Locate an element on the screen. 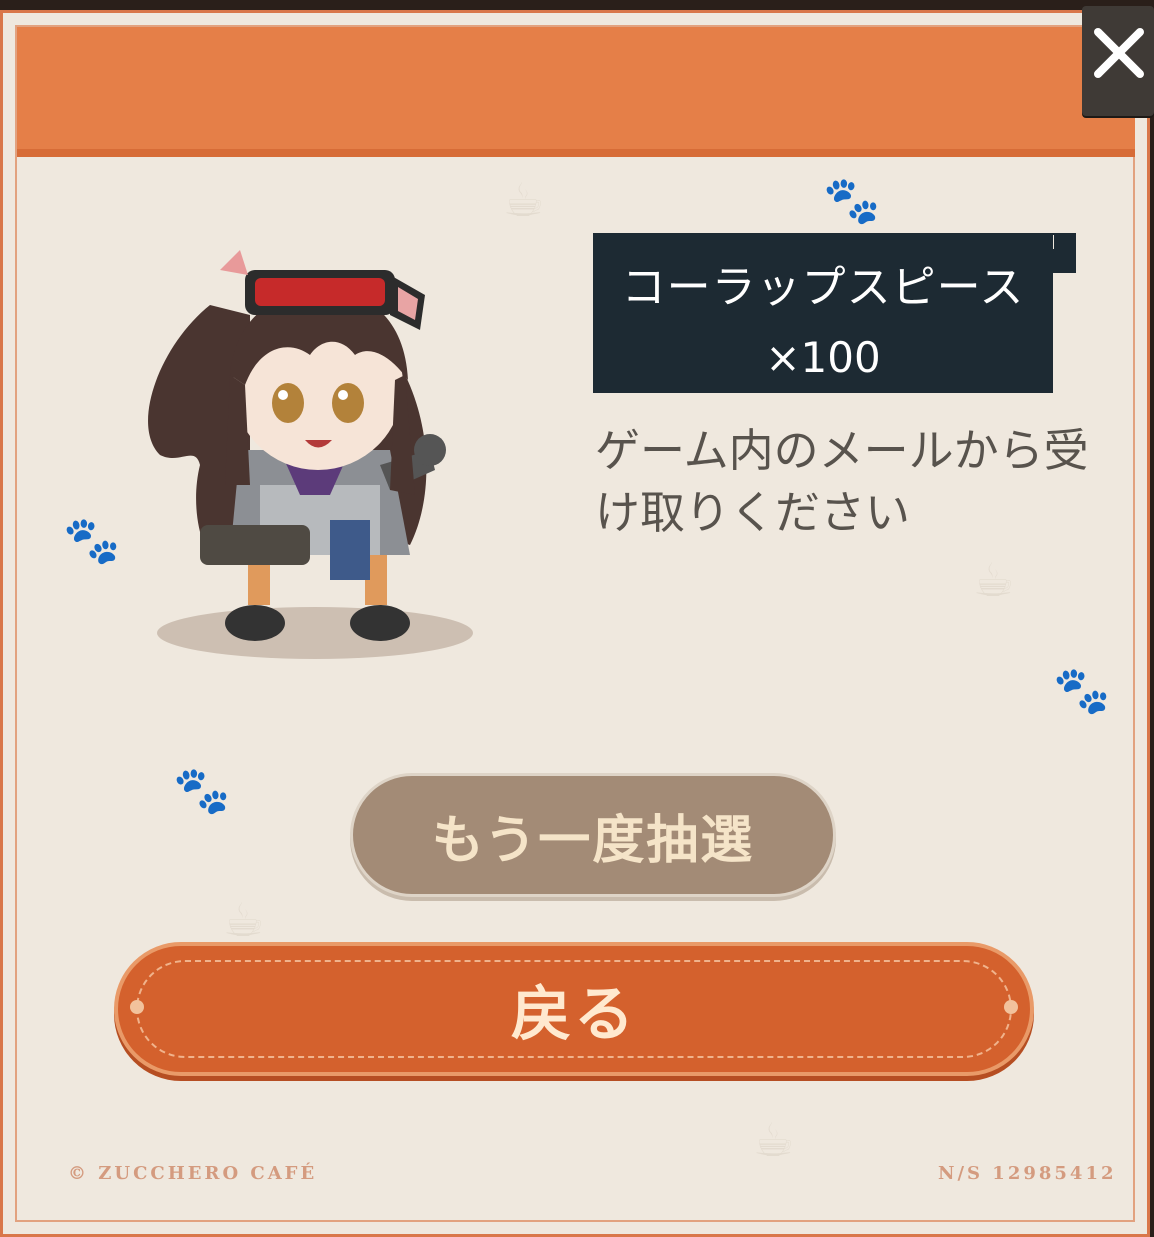  draw-again-button: もう一度抽選 is located at coordinates (593, 835).